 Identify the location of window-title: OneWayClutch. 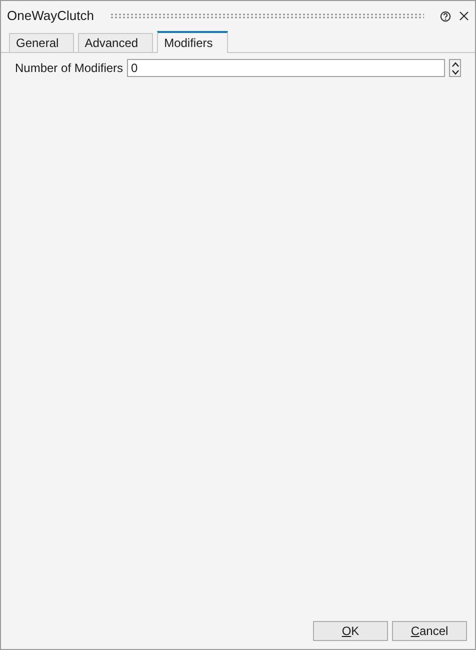
(50, 16).